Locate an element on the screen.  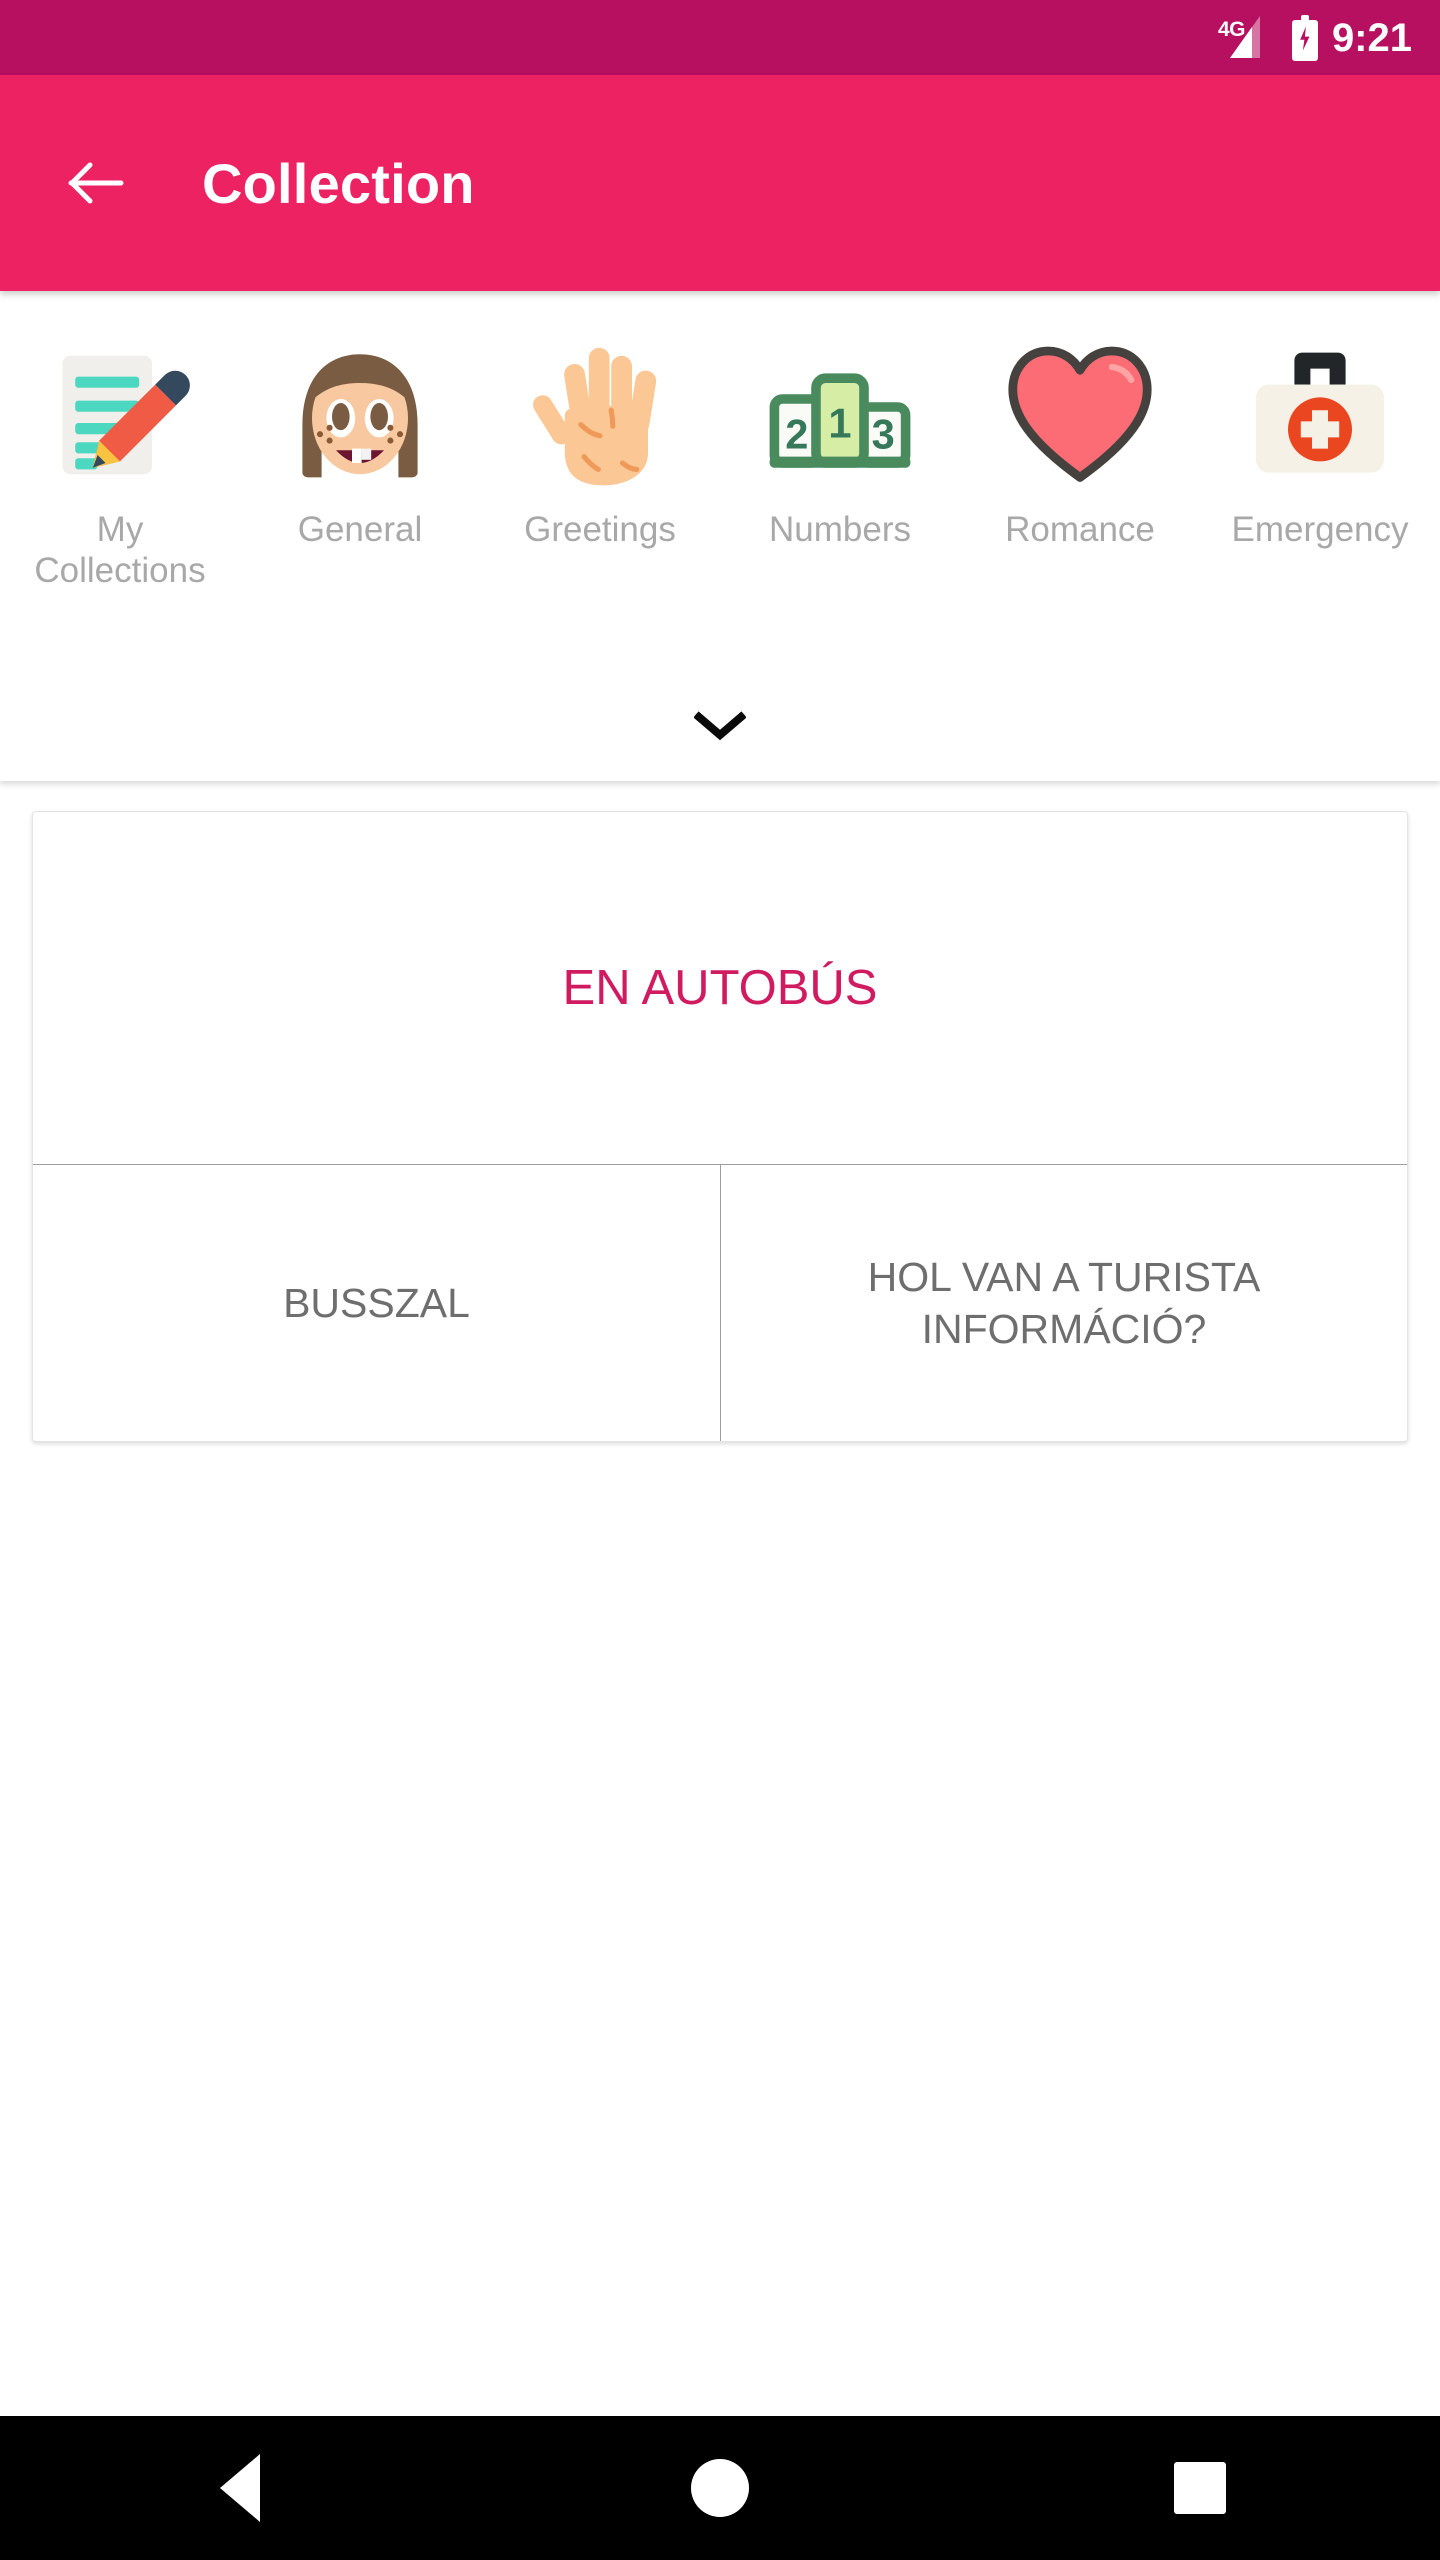
first-aid-kit-icon is located at coordinates (1320, 412).